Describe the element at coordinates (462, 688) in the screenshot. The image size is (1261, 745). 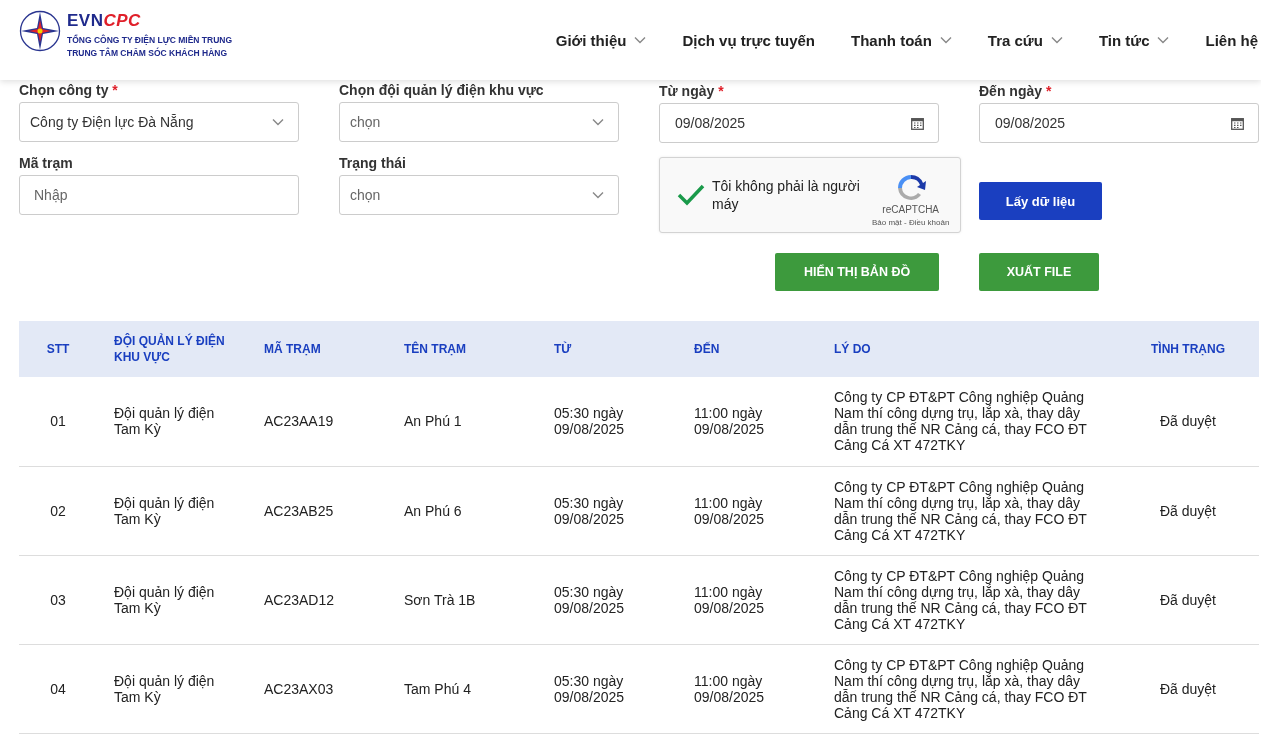
I see `table-cell: Tam Phú 4` at that location.